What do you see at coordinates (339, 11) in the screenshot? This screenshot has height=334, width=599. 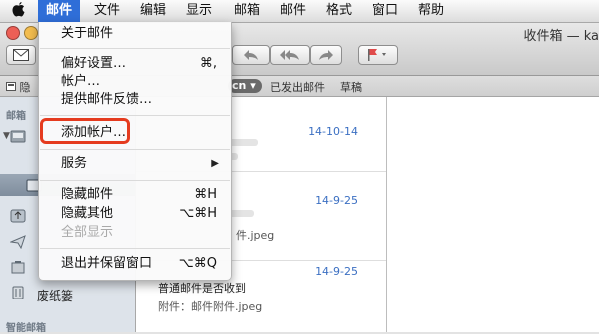 I see `menu-format: 格式` at bounding box center [339, 11].